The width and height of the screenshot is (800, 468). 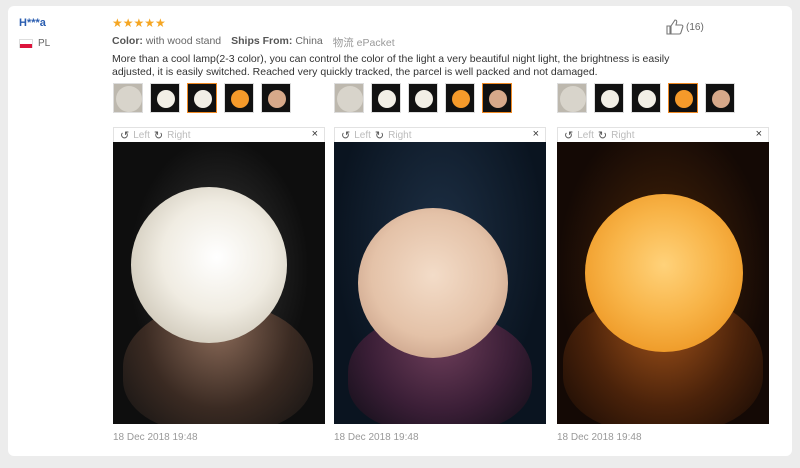 What do you see at coordinates (32, 23) in the screenshot?
I see `reviewer-name: H***a` at bounding box center [32, 23].